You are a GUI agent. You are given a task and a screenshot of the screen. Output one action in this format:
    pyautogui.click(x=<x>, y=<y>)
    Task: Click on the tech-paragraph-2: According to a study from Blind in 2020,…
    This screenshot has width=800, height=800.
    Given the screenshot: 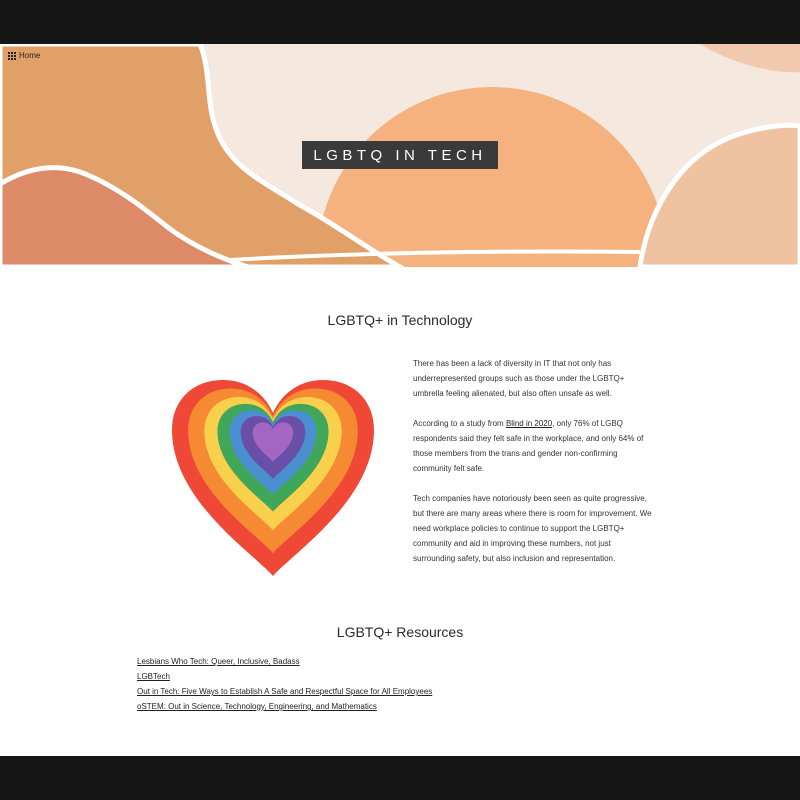 What is the action you would take?
    pyautogui.click(x=533, y=446)
    